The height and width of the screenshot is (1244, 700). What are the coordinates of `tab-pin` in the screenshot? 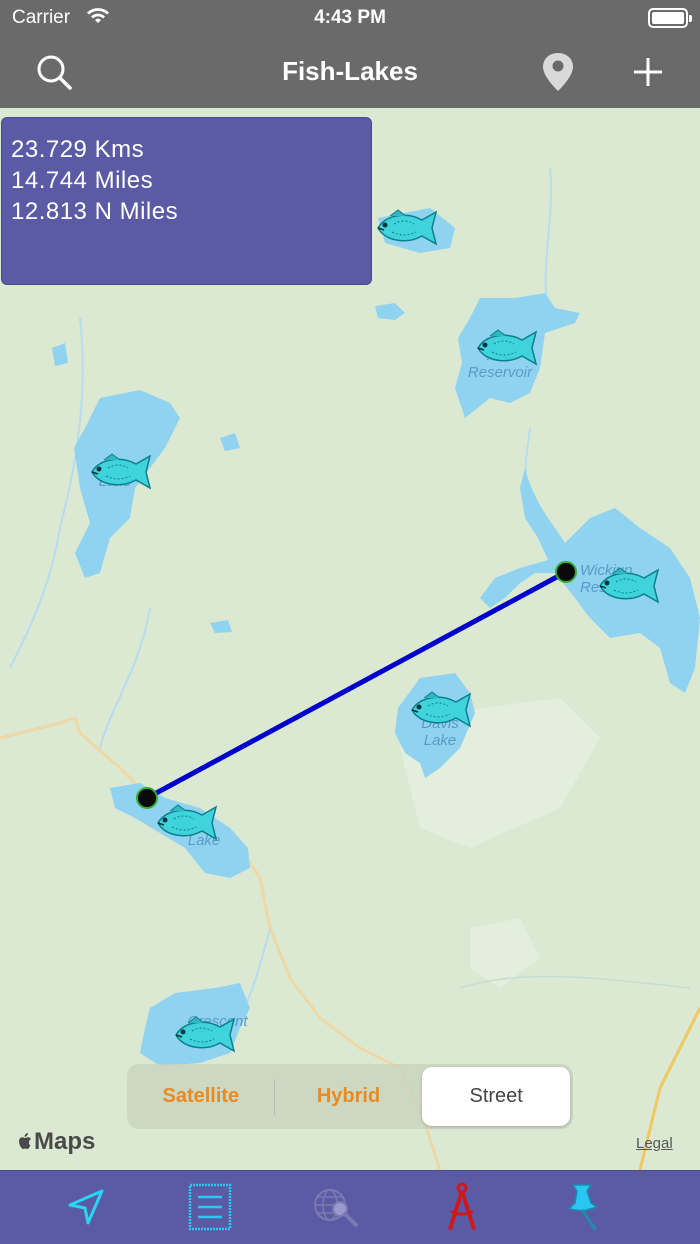 It's located at (584, 1207).